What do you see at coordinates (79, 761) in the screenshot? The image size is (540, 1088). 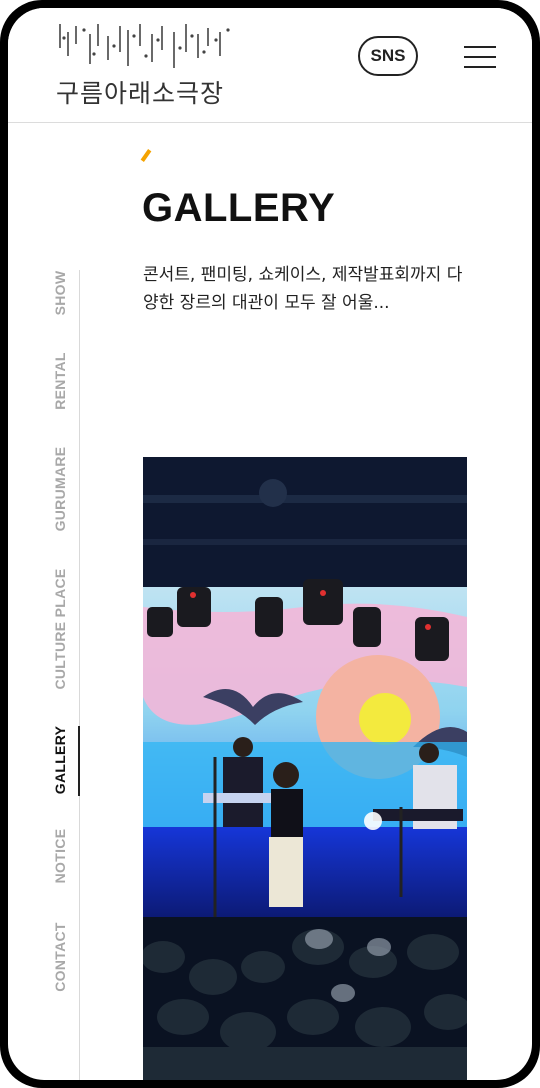 I see `side-nav-active-indicator` at bounding box center [79, 761].